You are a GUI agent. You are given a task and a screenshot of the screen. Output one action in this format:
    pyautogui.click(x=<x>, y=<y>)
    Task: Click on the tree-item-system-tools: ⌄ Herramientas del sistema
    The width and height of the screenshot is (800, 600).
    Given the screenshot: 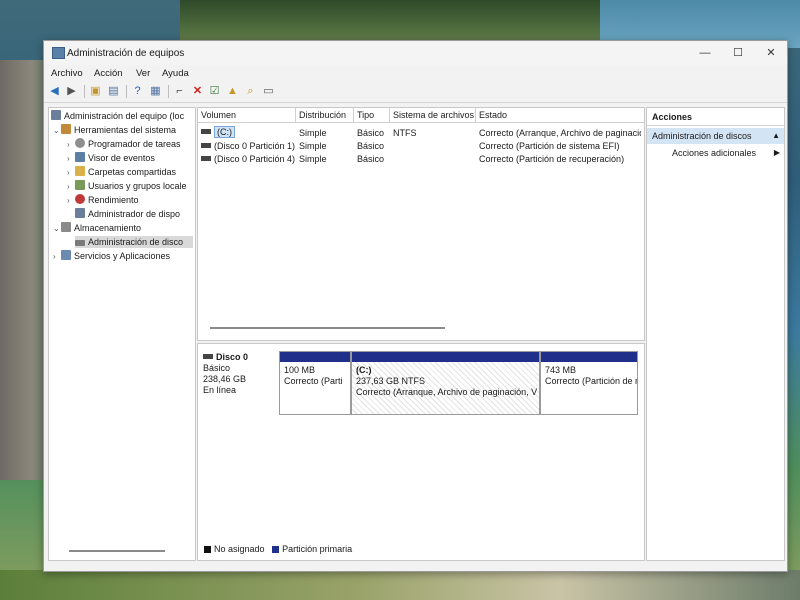 What is the action you would take?
    pyautogui.click(x=114, y=130)
    